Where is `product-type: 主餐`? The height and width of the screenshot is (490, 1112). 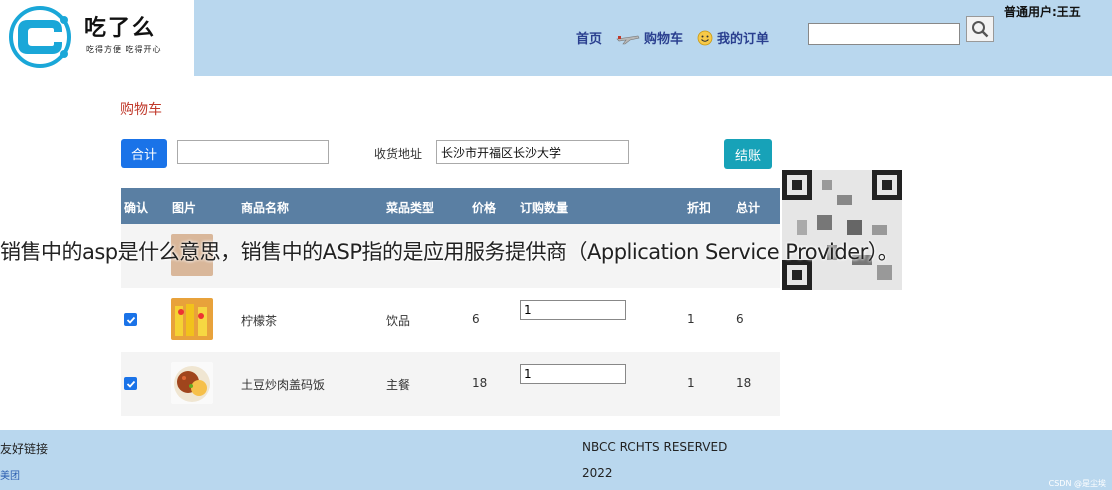 product-type: 主餐 is located at coordinates (398, 385).